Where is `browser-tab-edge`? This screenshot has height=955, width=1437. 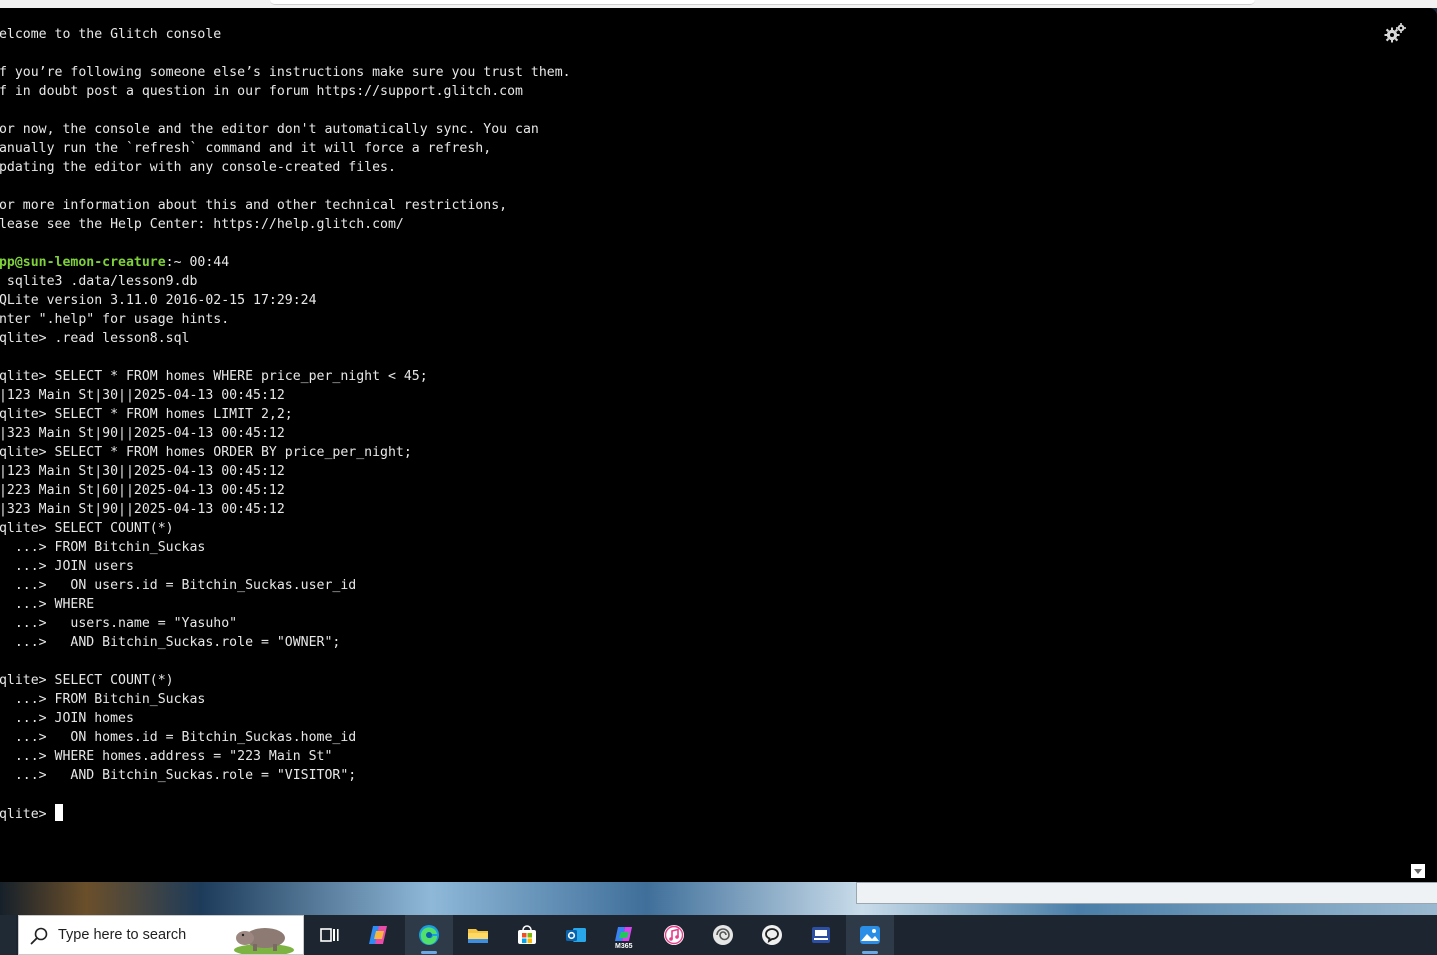 browser-tab-edge is located at coordinates (762, 2).